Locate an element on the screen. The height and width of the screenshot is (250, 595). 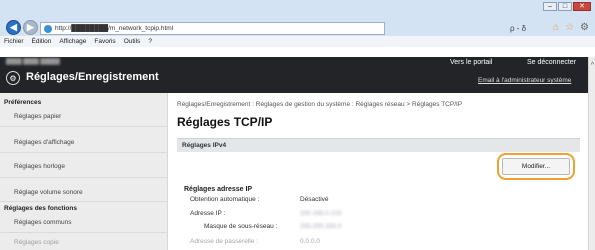
sidebar-category-functions: Réglages des fonctions is located at coordinates (40, 208).